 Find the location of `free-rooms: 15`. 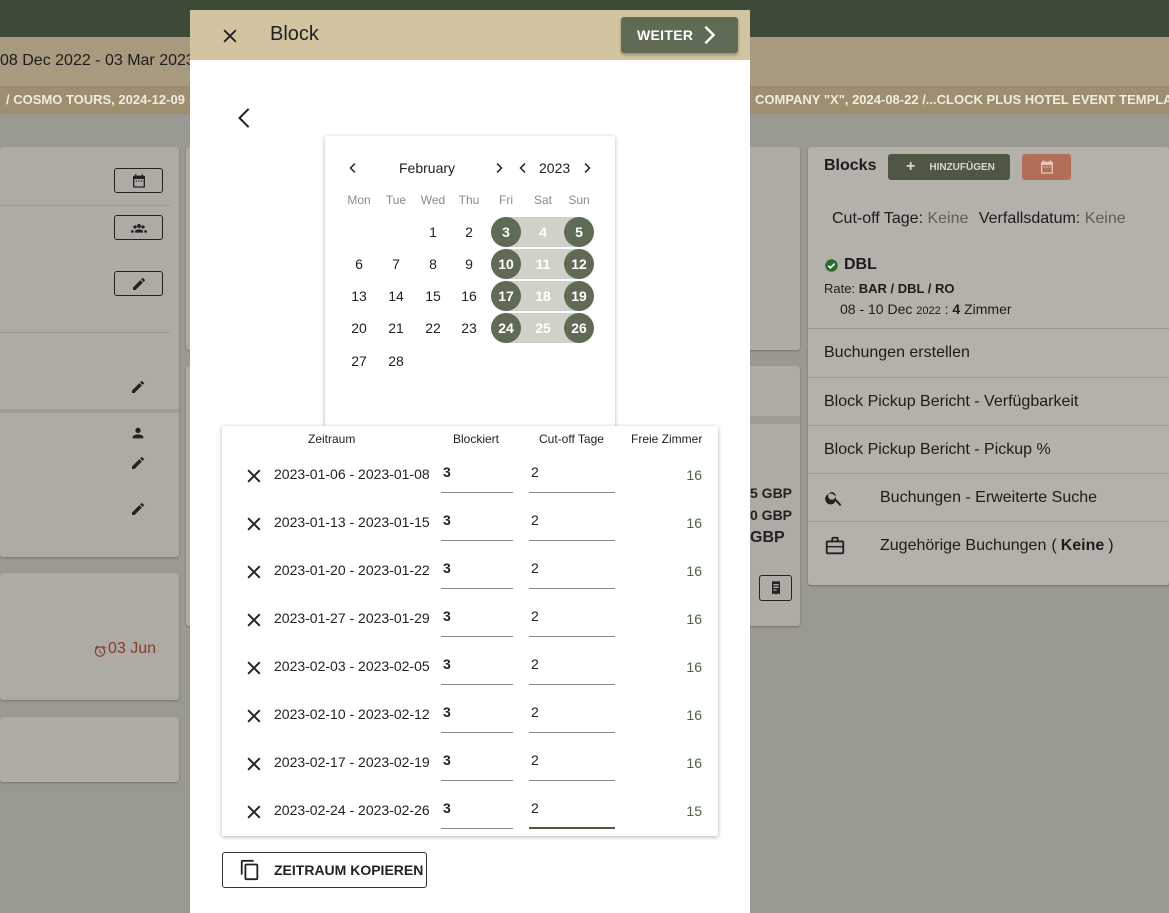

free-rooms: 15 is located at coordinates (694, 811).